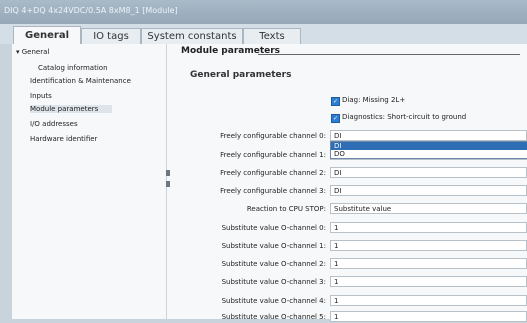 The image size is (527, 323). I want to click on nav-item-catalog-information: Catalog information, so click(73, 68).